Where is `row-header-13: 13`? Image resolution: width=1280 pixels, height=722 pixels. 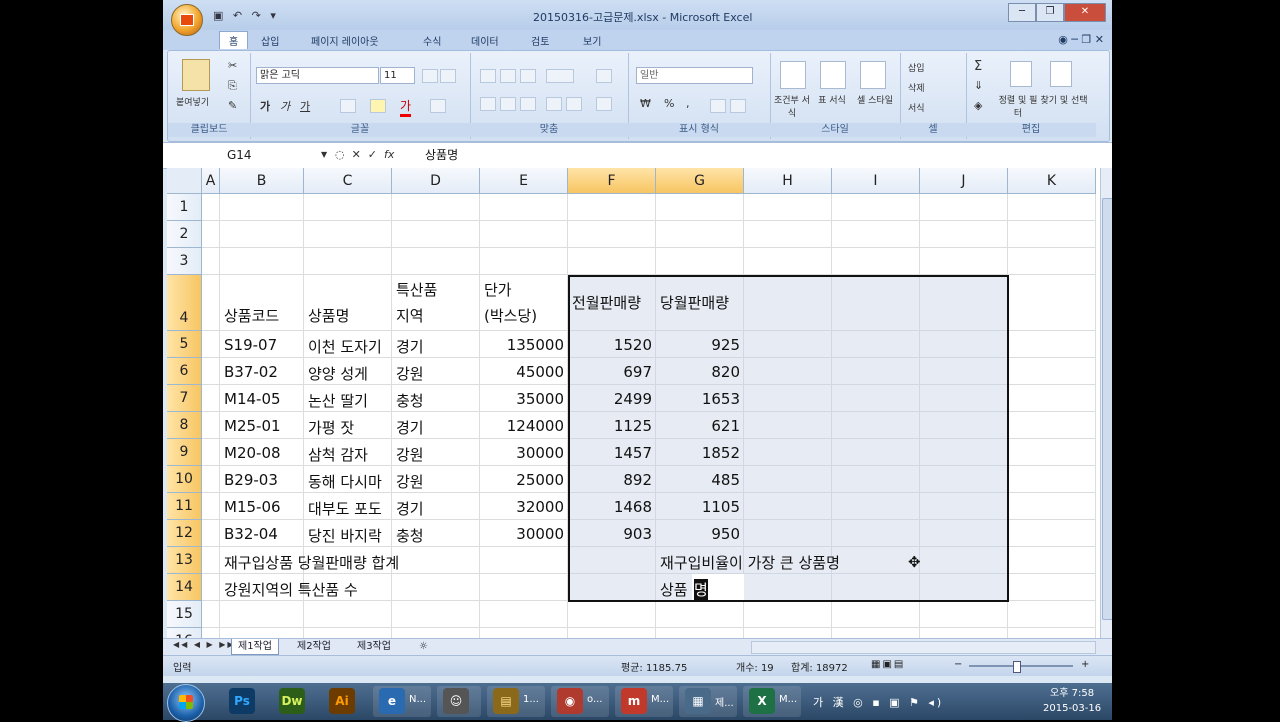 row-header-13: 13 is located at coordinates (184, 560).